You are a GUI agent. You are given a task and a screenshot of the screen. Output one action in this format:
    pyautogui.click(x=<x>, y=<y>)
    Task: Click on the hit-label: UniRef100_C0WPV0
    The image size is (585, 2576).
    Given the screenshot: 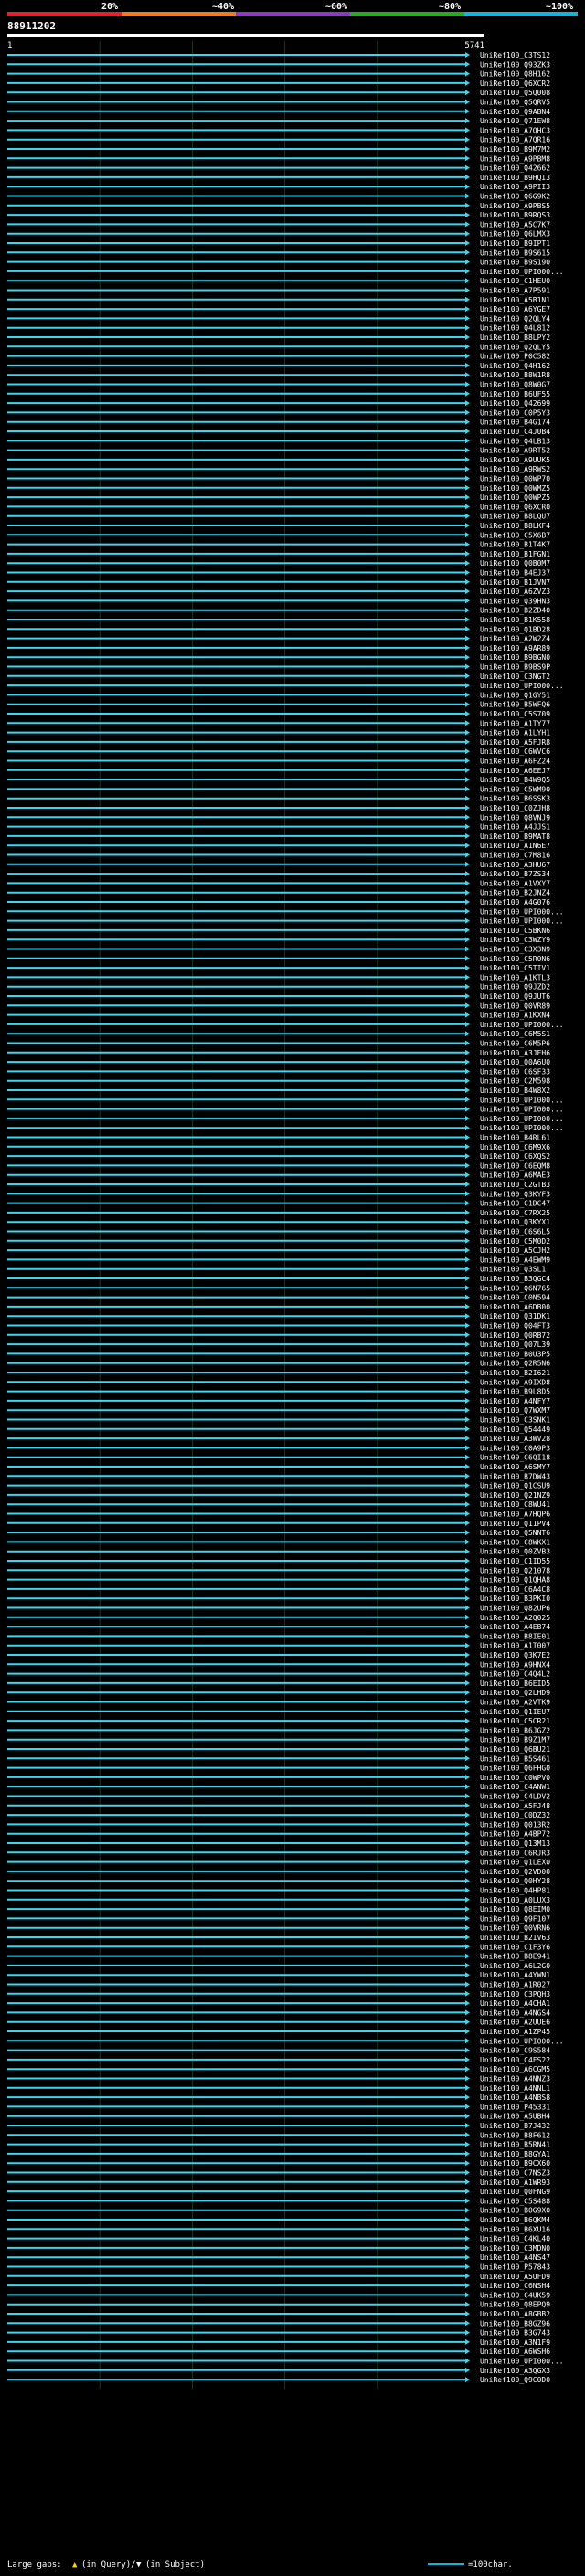 What is the action you would take?
    pyautogui.click(x=515, y=1778)
    